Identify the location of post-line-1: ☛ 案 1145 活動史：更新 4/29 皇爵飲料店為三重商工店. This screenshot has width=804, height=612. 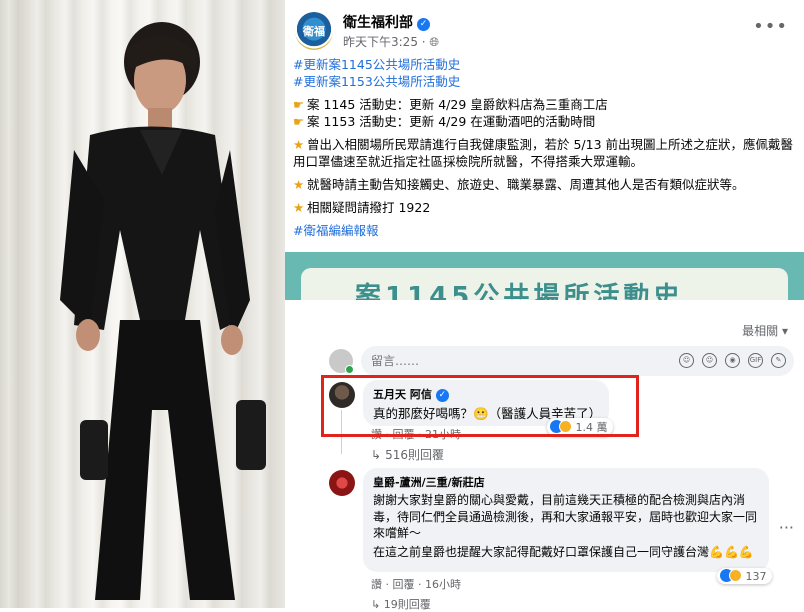
(545, 104).